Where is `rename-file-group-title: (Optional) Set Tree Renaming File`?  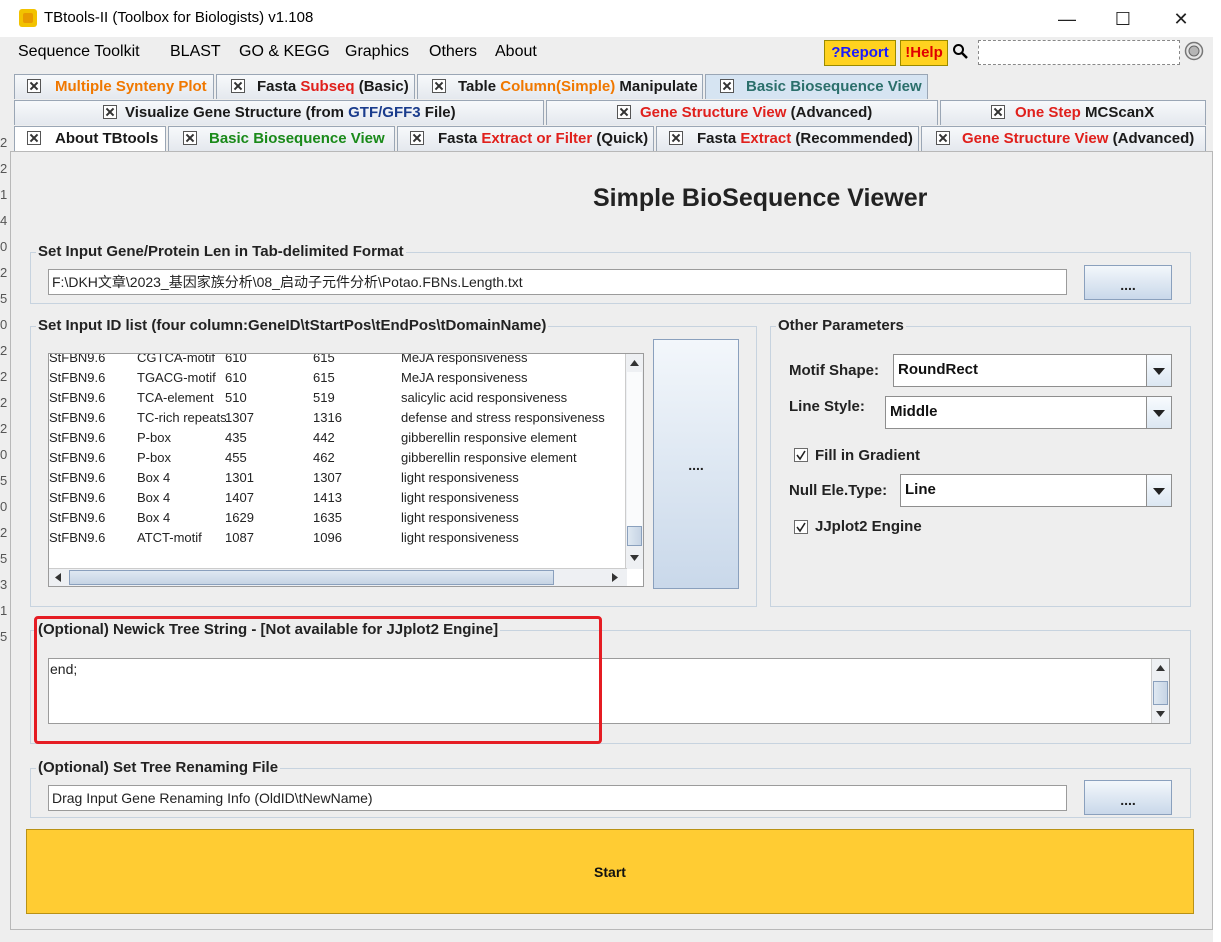
rename-file-group-title: (Optional) Set Tree Renaming File is located at coordinates (158, 767).